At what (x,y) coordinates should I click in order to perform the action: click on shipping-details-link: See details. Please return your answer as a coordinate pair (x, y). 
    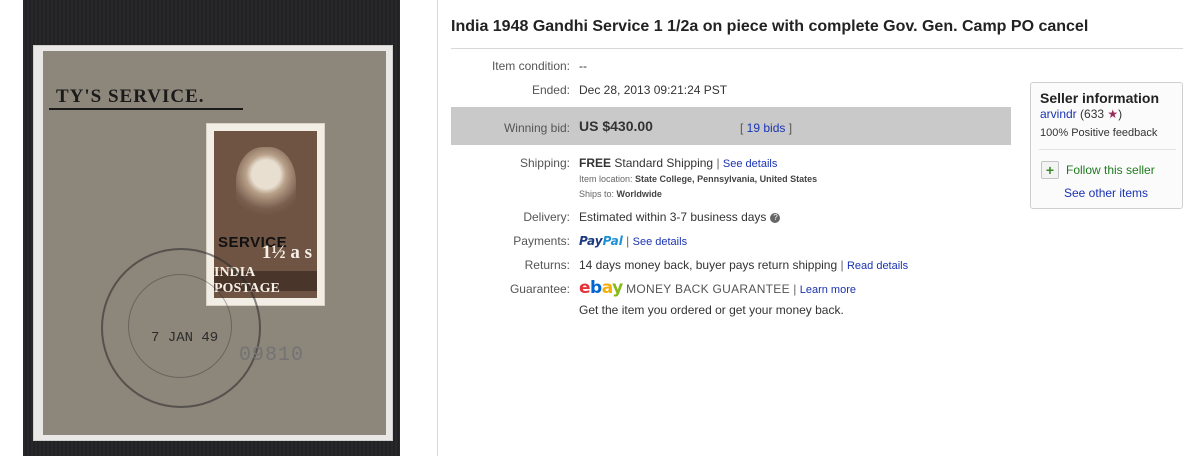
    Looking at the image, I should click on (750, 164).